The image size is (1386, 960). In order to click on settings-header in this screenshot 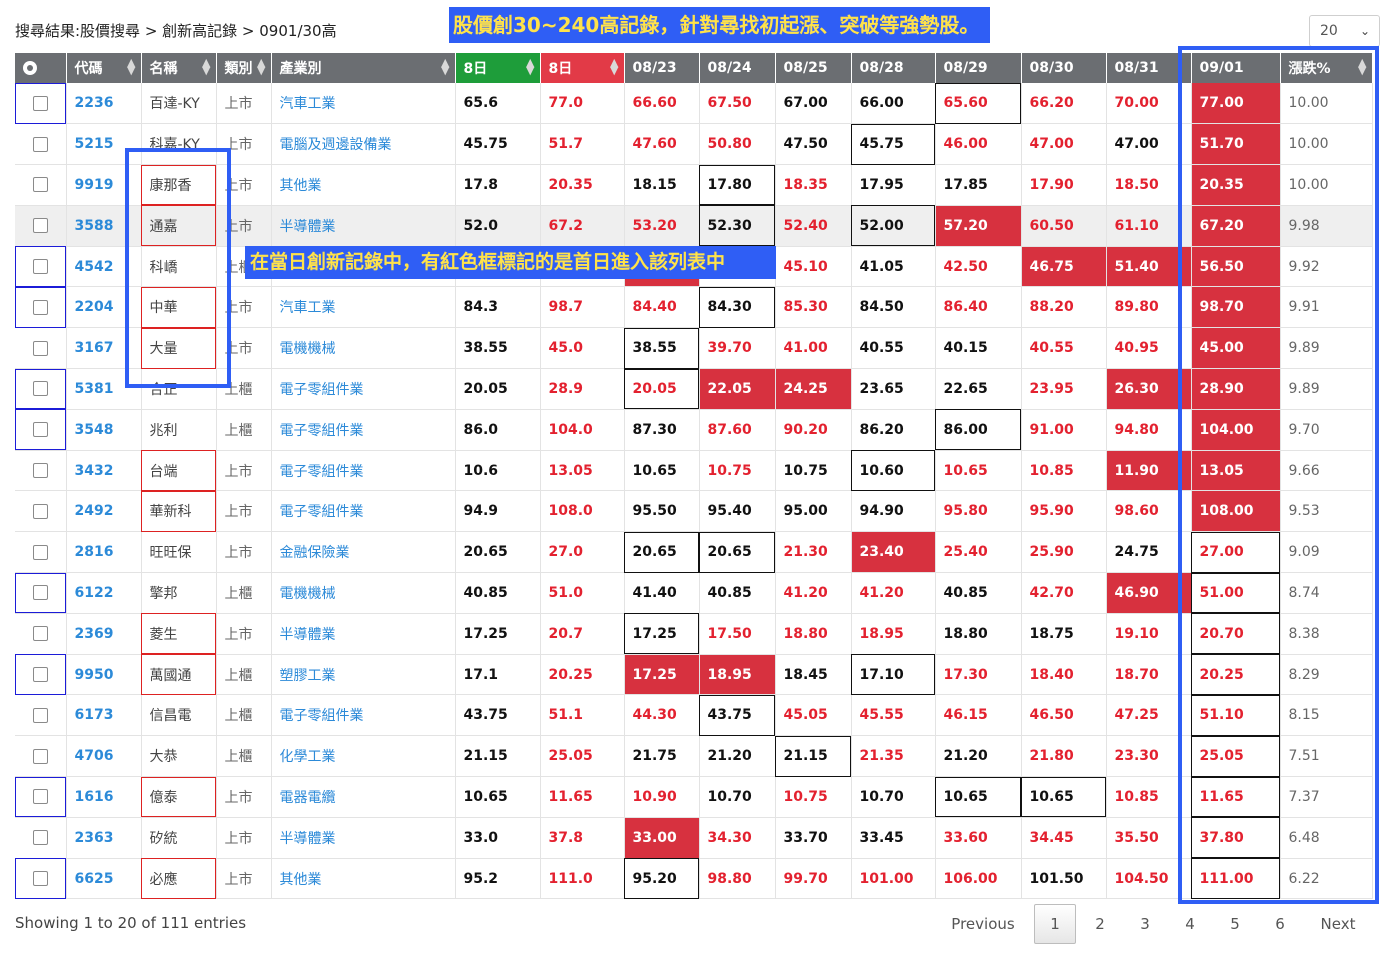, I will do `click(41, 68)`.